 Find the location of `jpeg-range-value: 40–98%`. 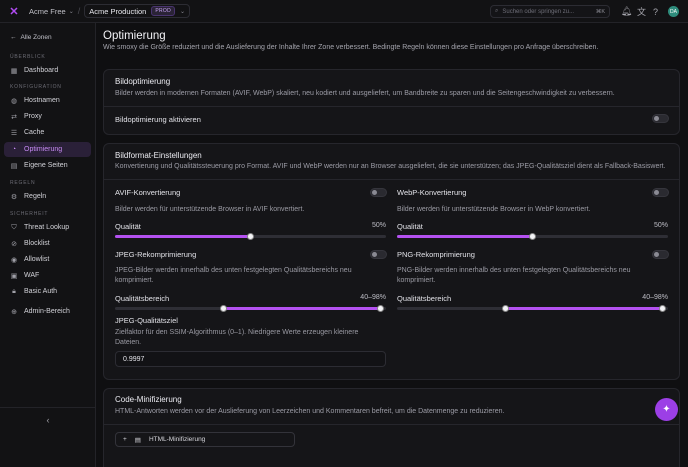

jpeg-range-value: 40–98% is located at coordinates (373, 297).